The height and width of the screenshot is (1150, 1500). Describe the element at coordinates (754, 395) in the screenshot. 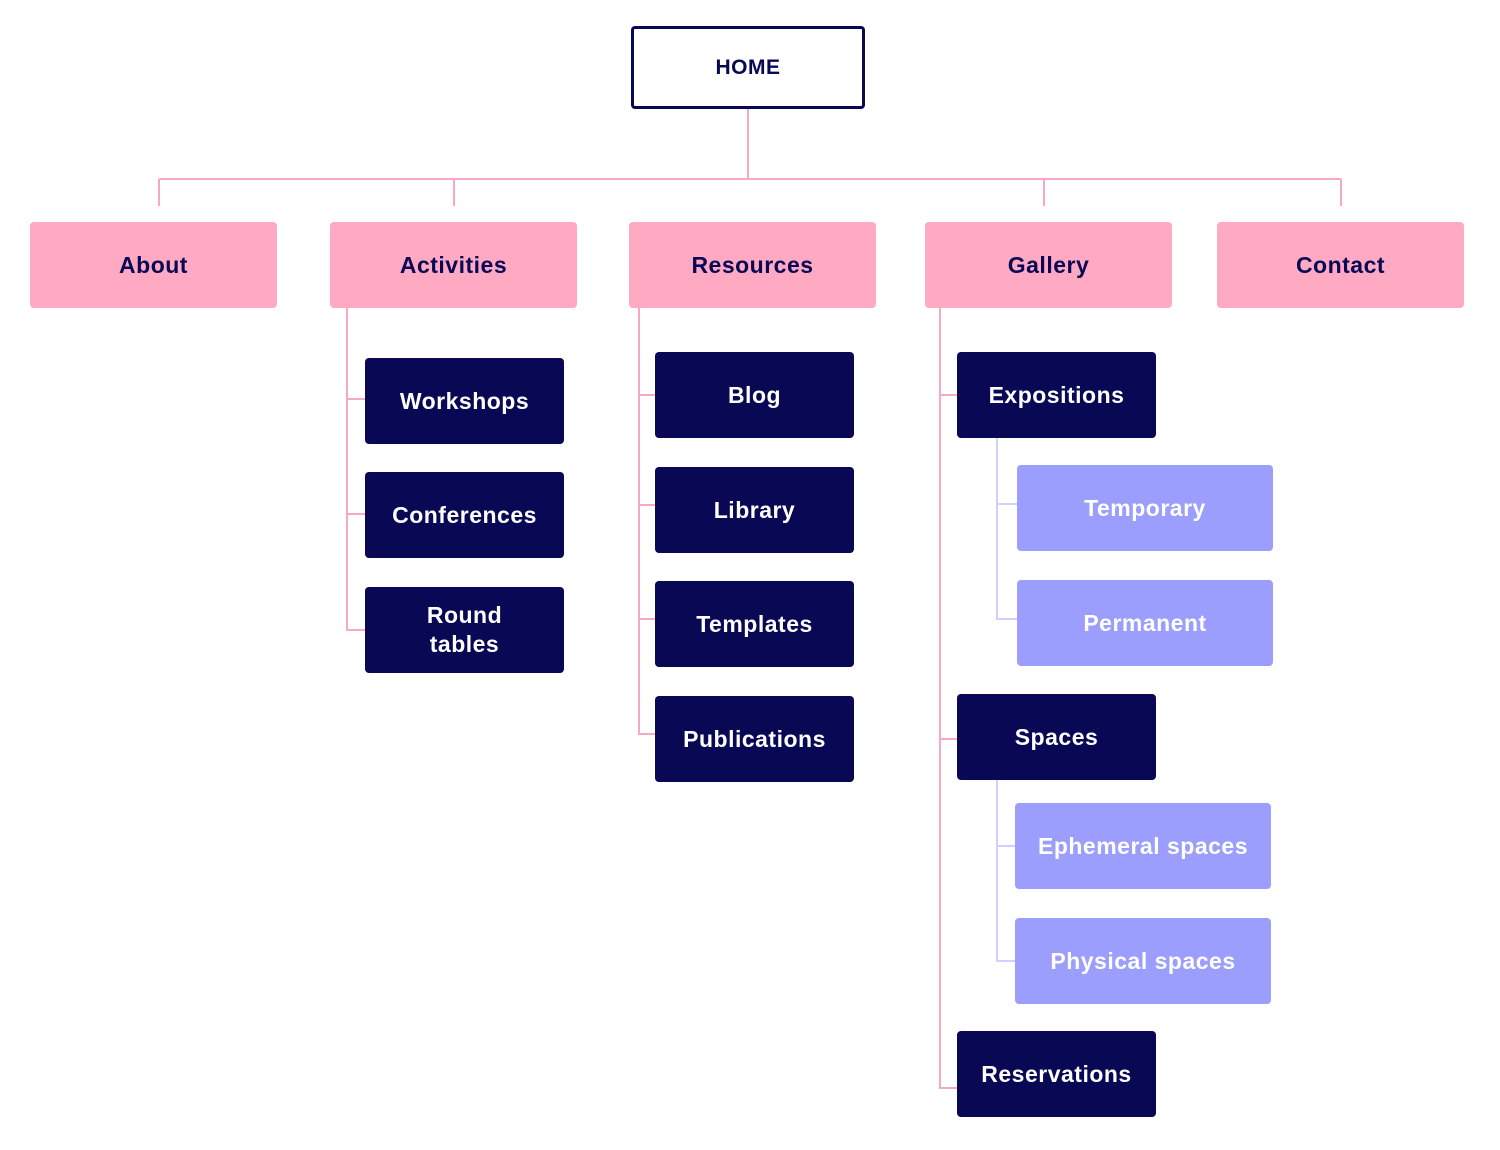

I see `node-blog: Blog` at that location.